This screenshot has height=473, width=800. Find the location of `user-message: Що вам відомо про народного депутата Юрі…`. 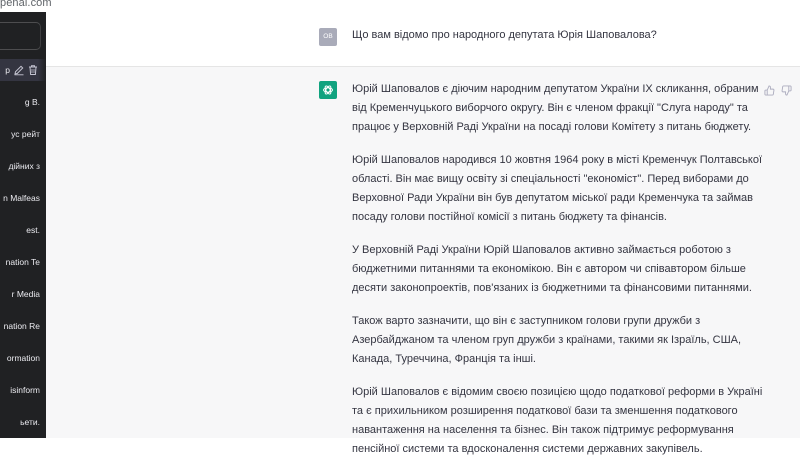

user-message: Що вам відомо про народного депутата Юрі… is located at coordinates (504, 35).